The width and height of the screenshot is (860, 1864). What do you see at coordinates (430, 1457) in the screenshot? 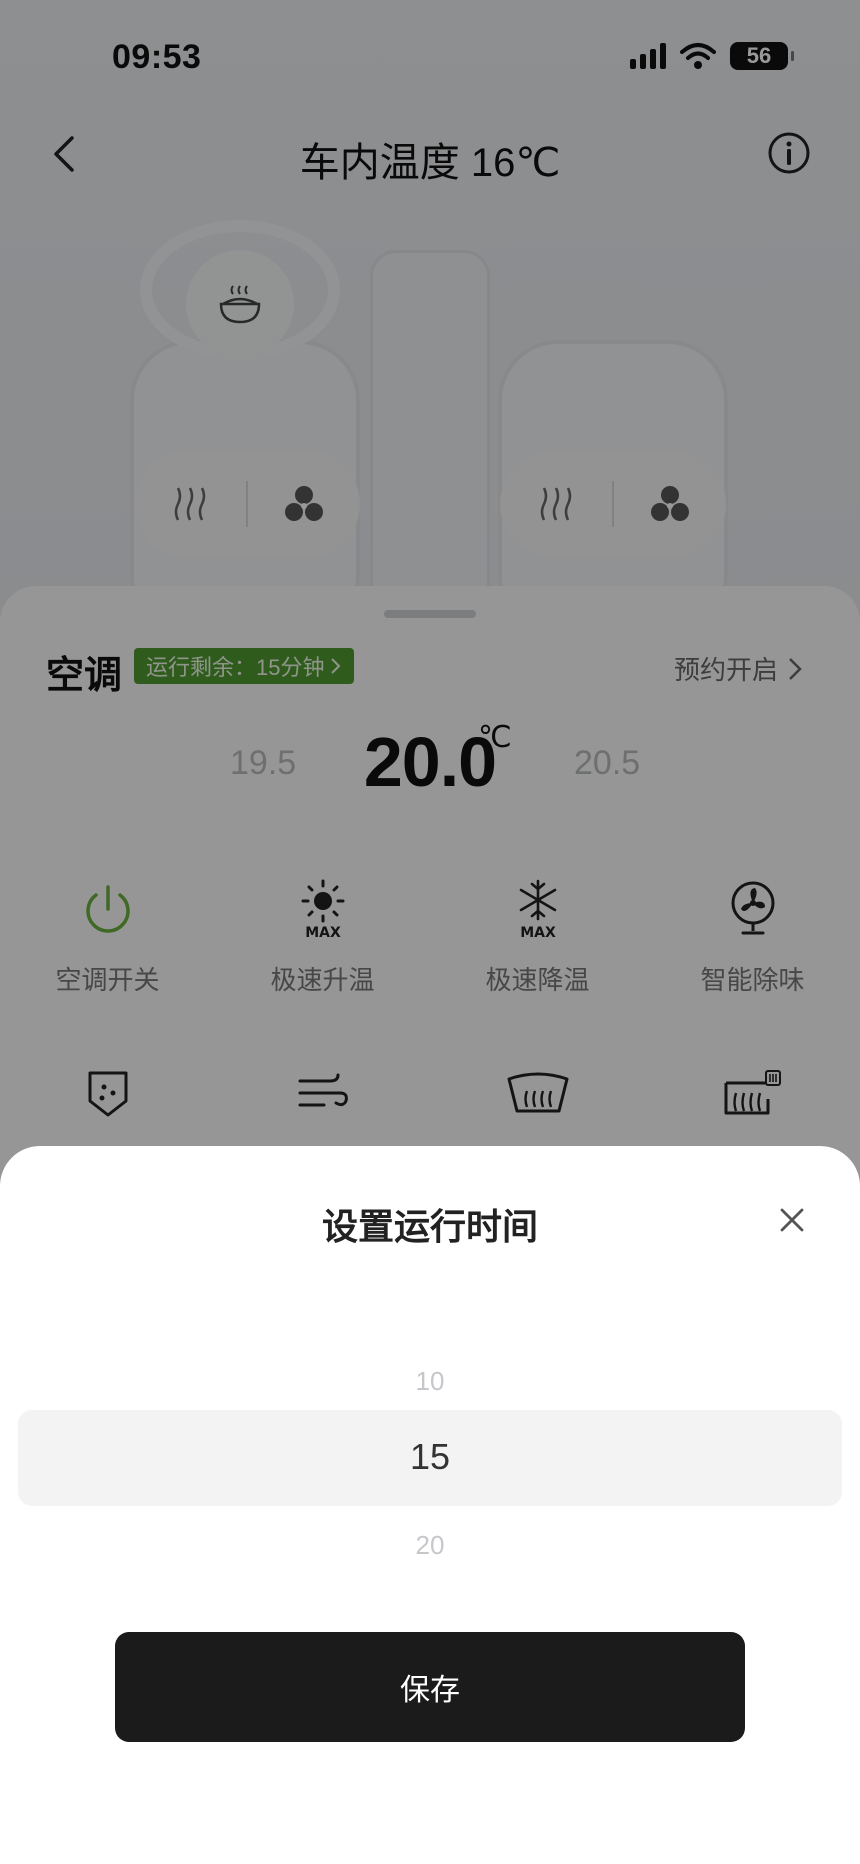
I see `picker-item-selected: 15` at bounding box center [430, 1457].